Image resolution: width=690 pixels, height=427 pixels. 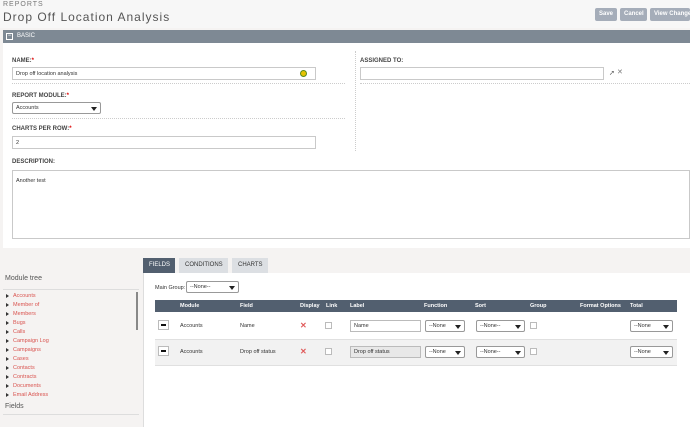 What do you see at coordinates (258, 352) in the screenshot?
I see `row-field: Drop off status` at bounding box center [258, 352].